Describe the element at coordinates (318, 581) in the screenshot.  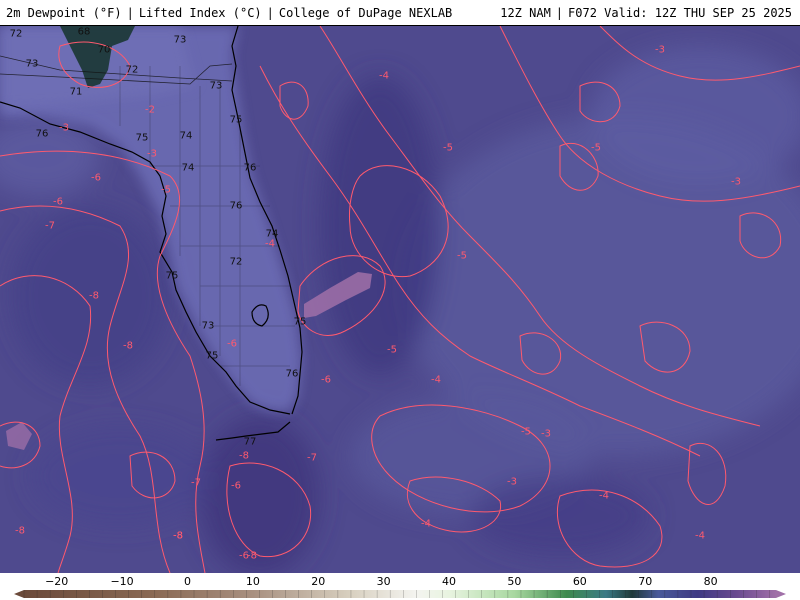
I see `colorbar-tick-label: 20` at that location.